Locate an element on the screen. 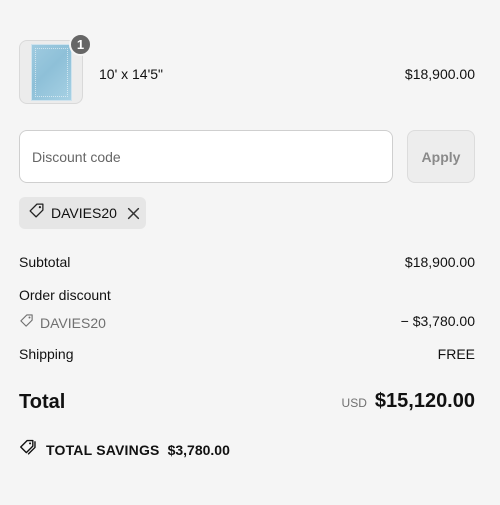  total-savings: TOTAL SAVINGS $3,780.00 is located at coordinates (124, 449).